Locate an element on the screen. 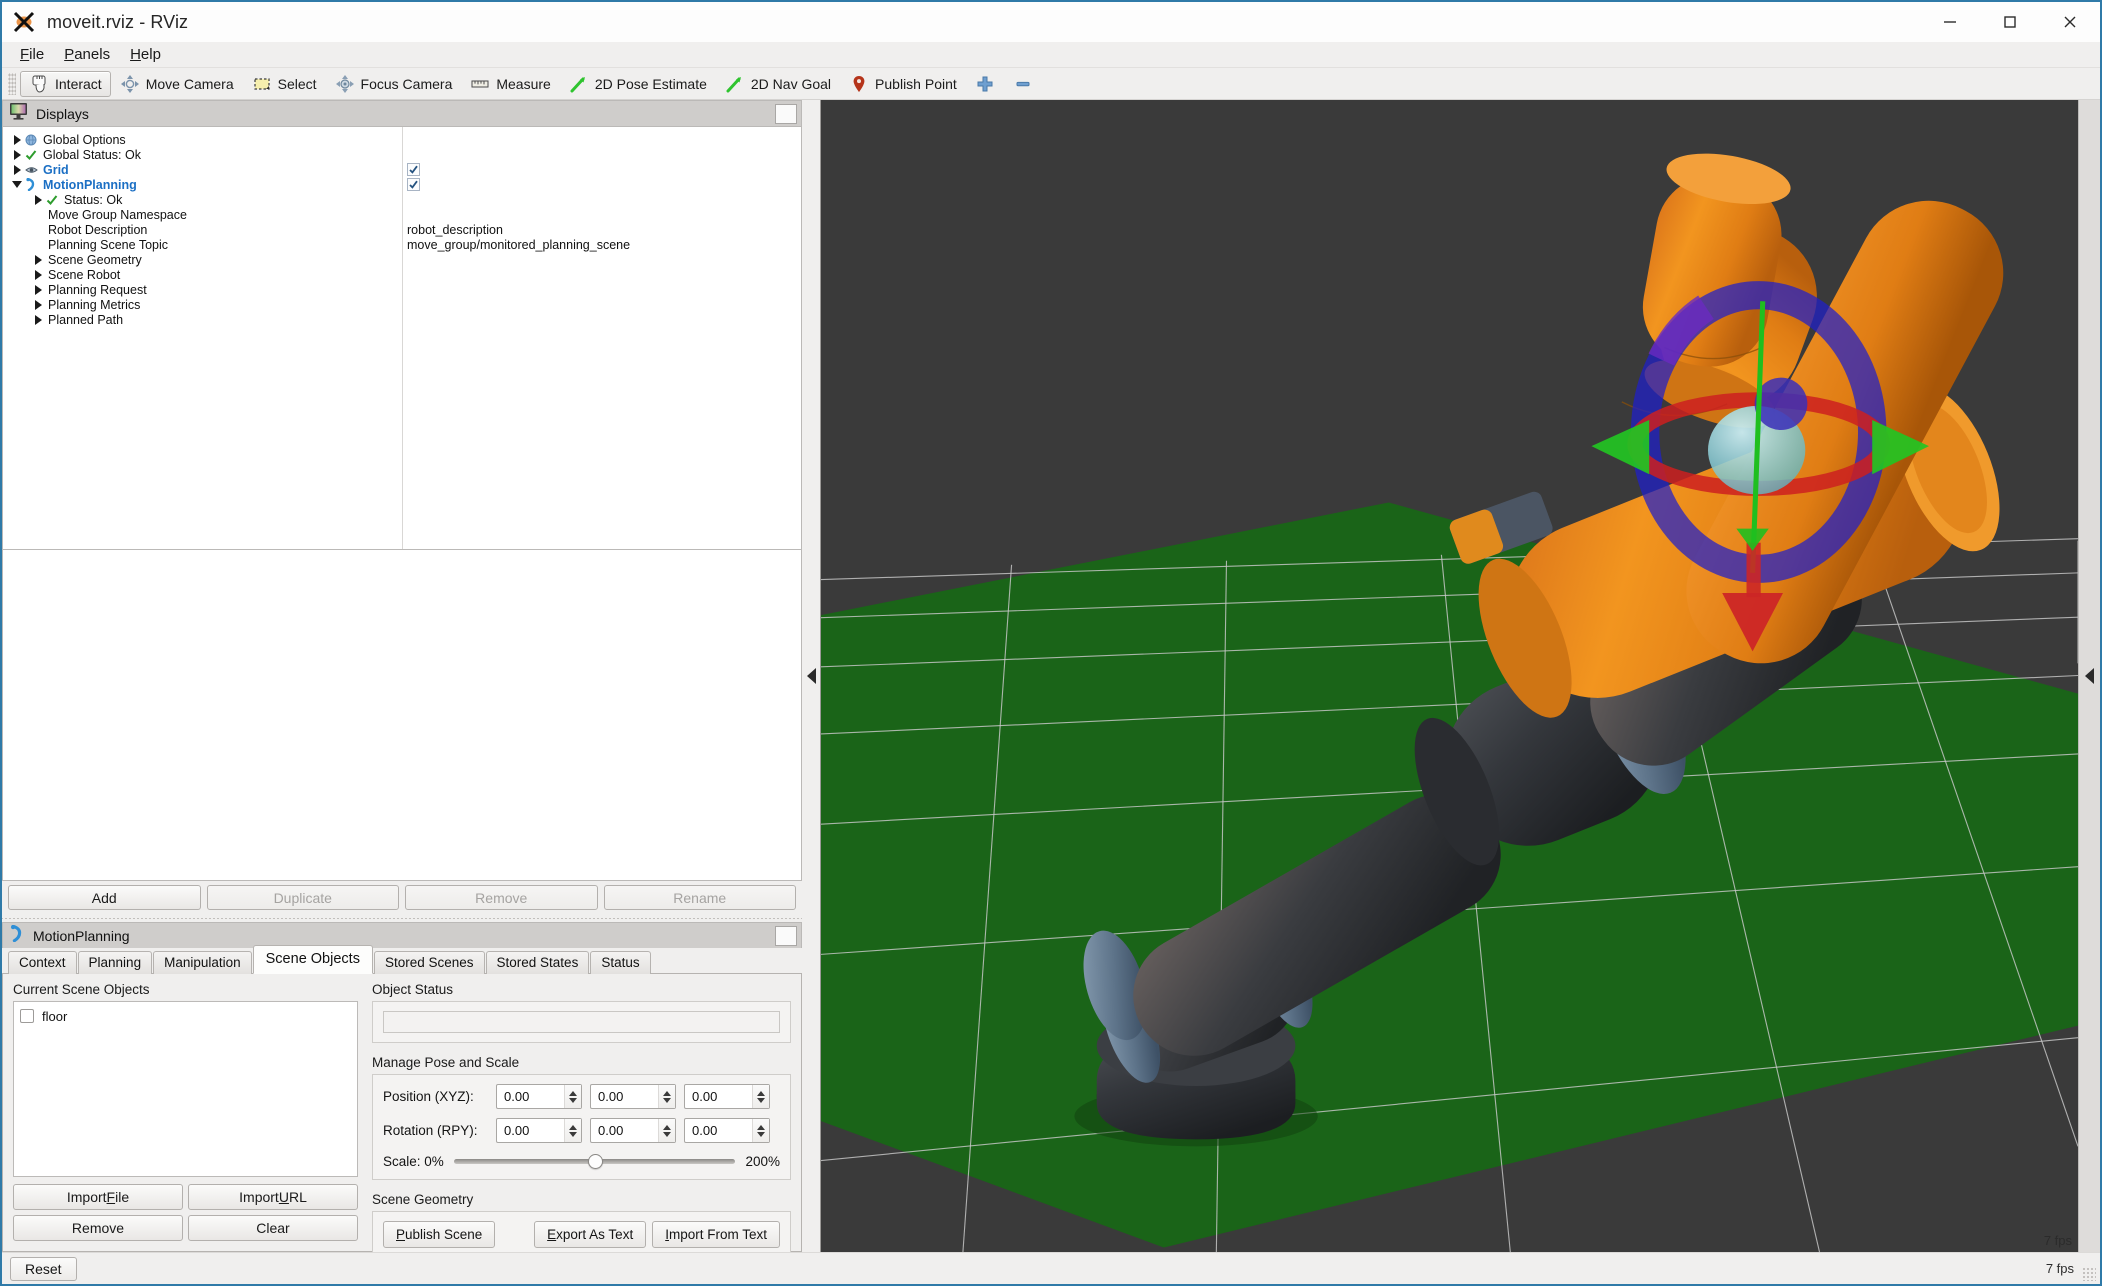  tab-stored-states: Stored States is located at coordinates (537, 962).